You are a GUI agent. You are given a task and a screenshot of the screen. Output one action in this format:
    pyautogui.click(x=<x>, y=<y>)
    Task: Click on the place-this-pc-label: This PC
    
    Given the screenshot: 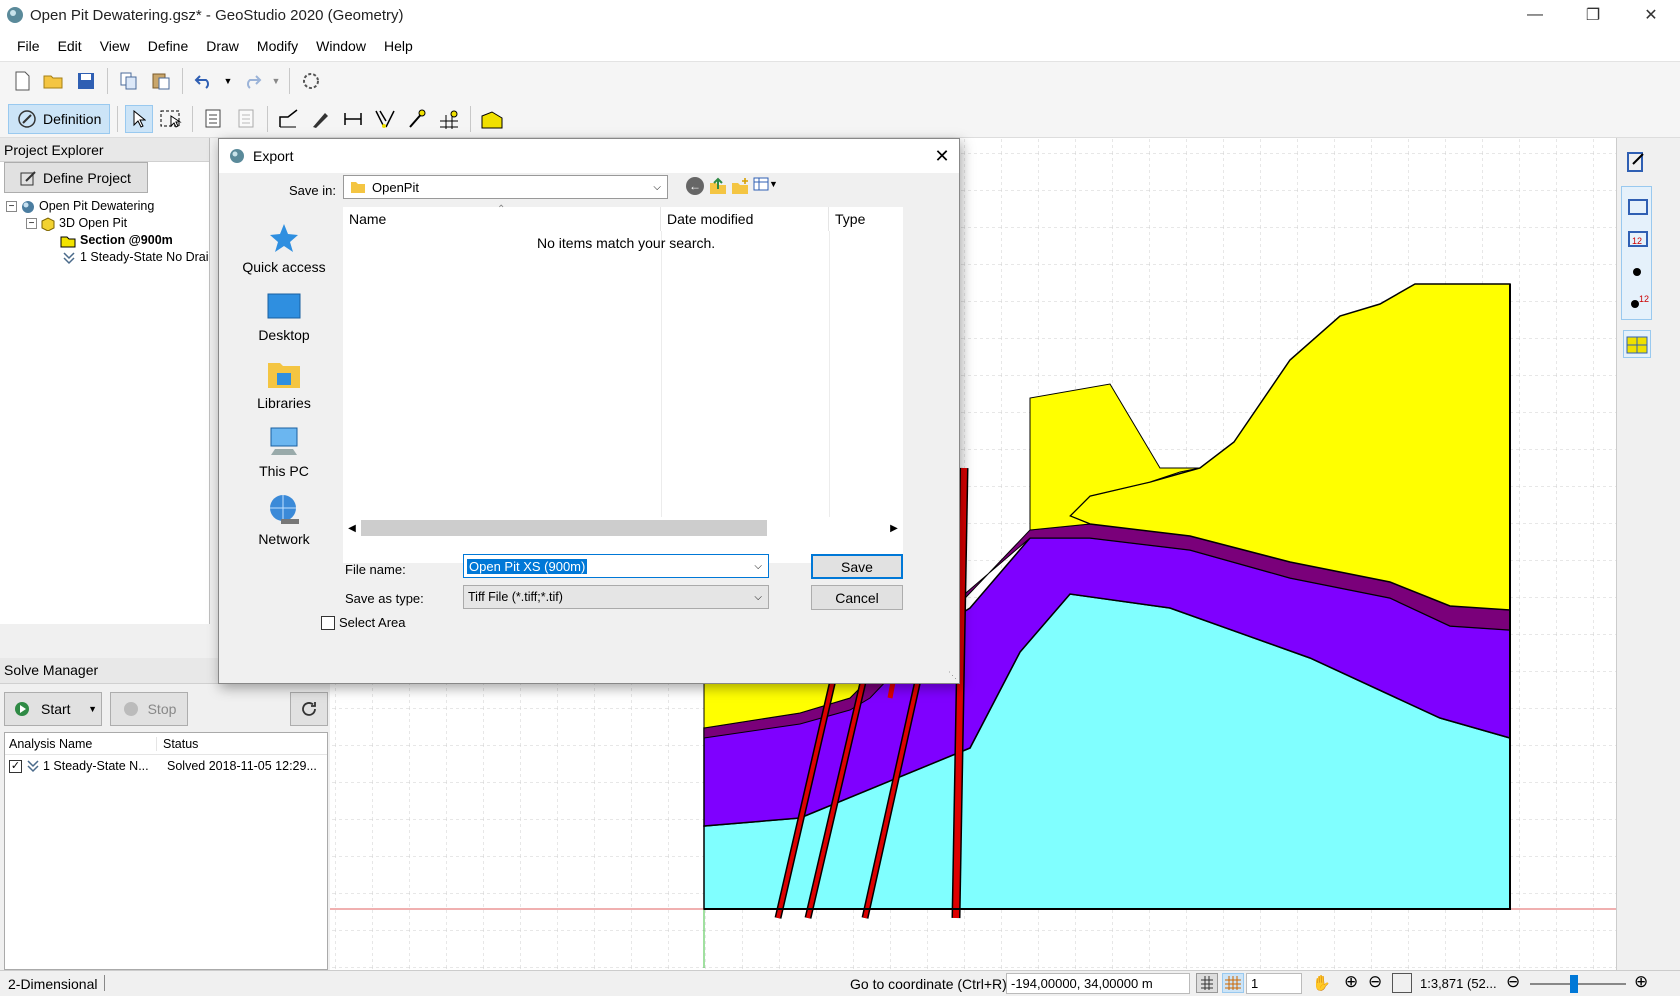 What is the action you would take?
    pyautogui.click(x=284, y=471)
    